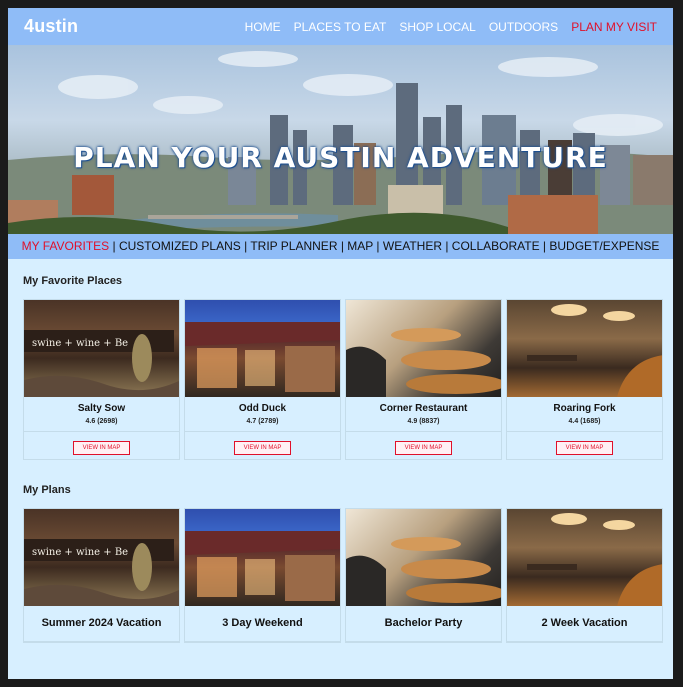 The image size is (683, 687). What do you see at coordinates (293, 246) in the screenshot?
I see `subnav-trip-planner: TRIP PLANNER` at bounding box center [293, 246].